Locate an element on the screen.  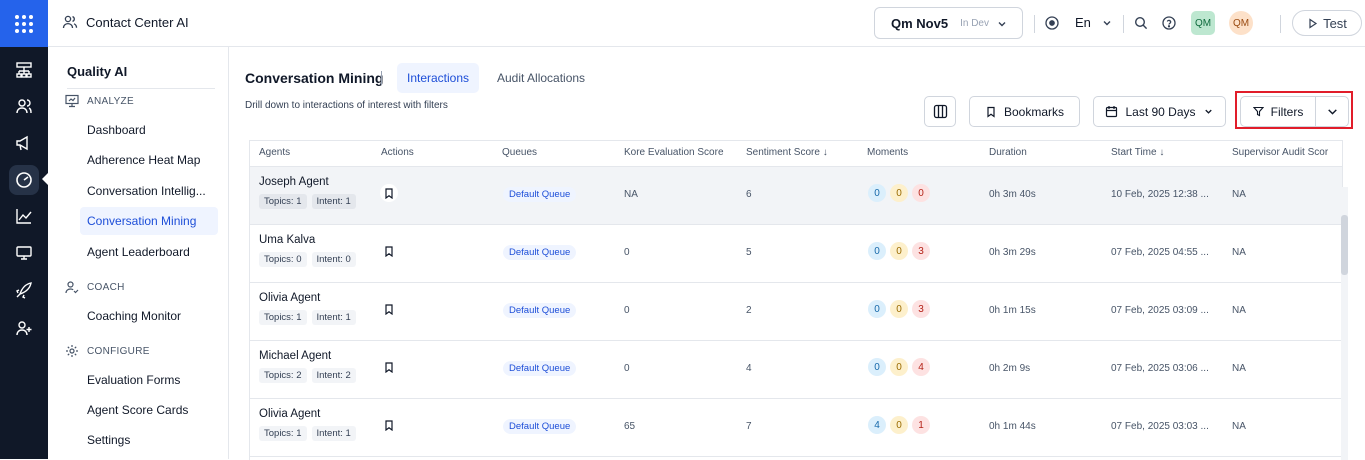
sentiment-score: 7 is located at coordinates (749, 426).